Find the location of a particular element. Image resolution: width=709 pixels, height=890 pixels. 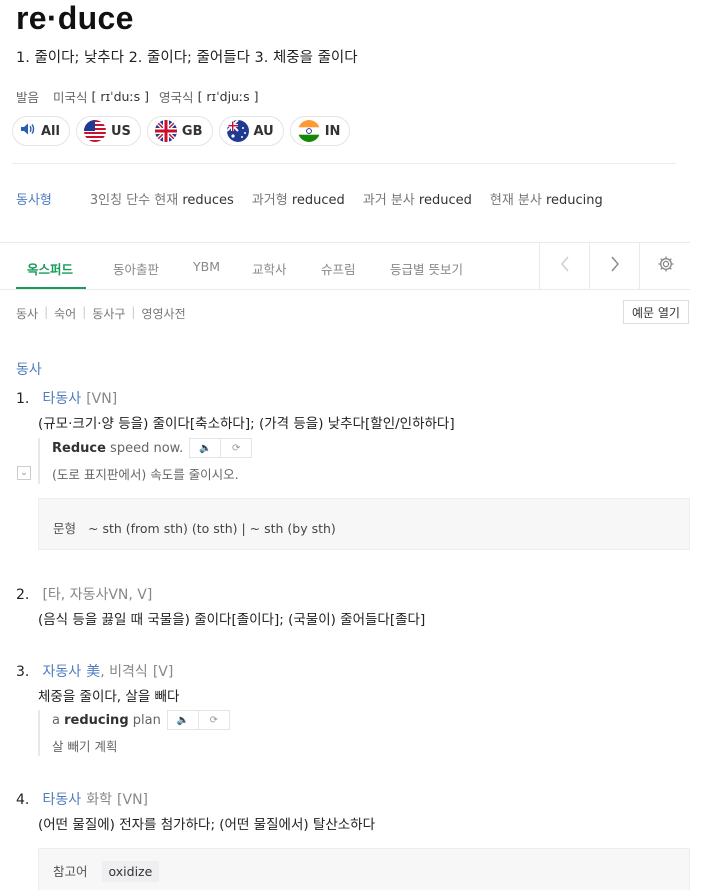

sense-4-header: 4. 타동사 화학 [VN] is located at coordinates (82, 799).